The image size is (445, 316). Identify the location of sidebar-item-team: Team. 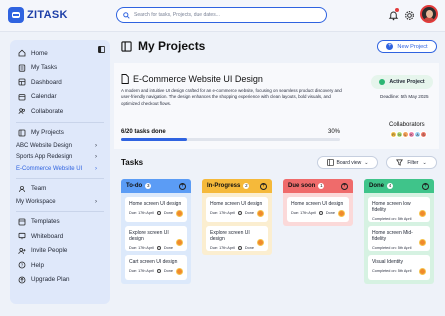
(60, 189).